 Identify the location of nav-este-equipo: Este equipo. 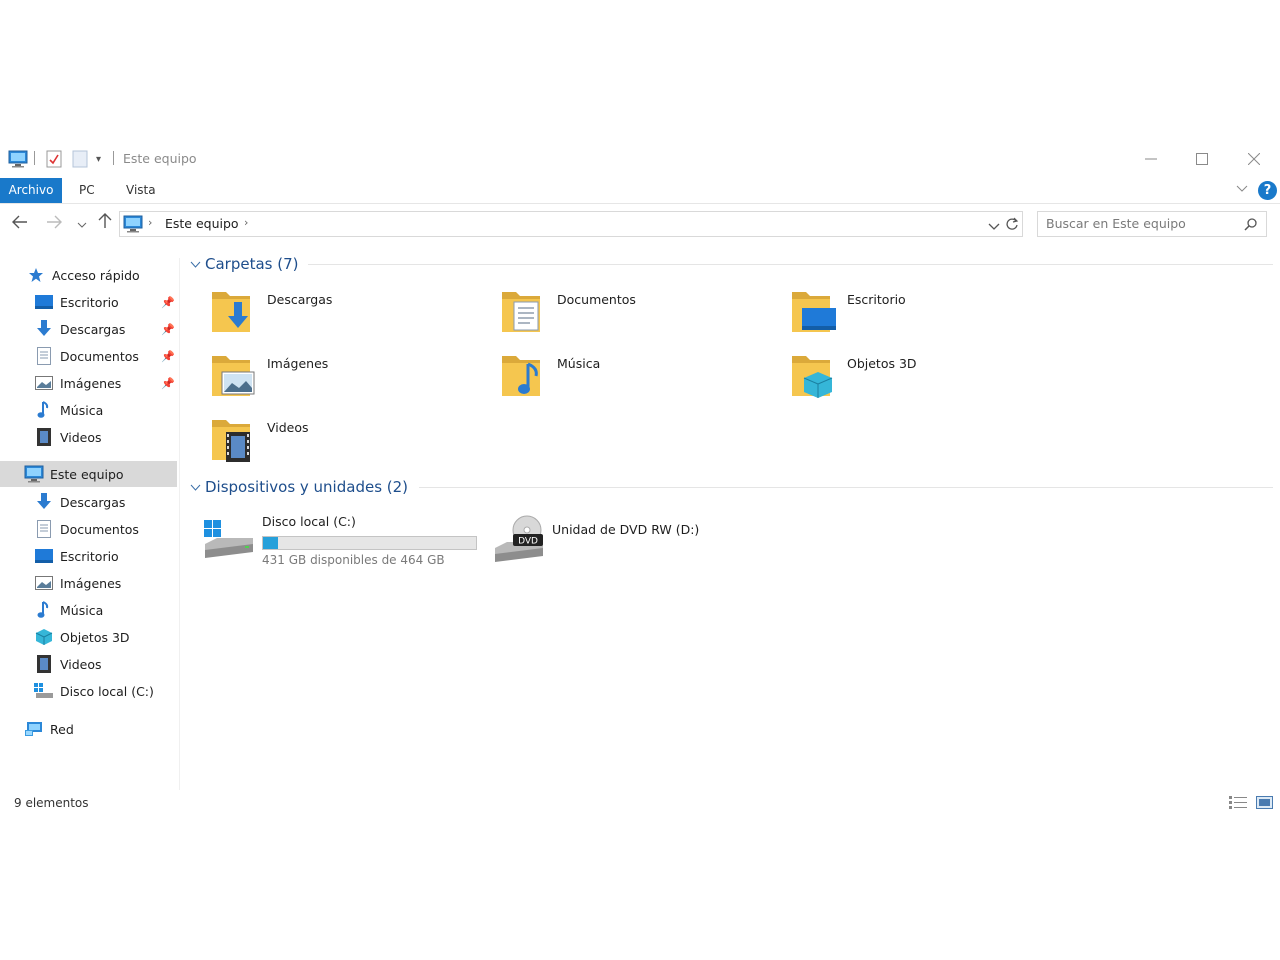
(88, 474).